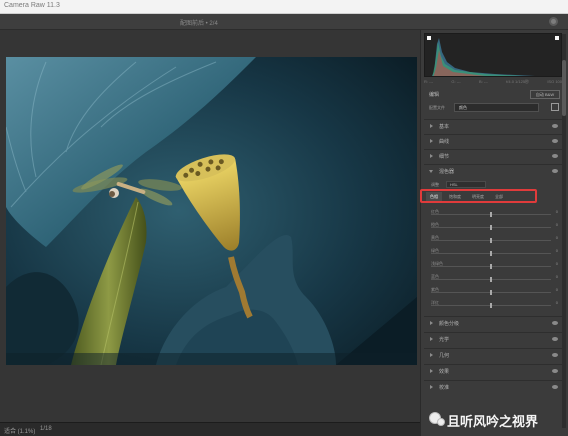  Describe the element at coordinates (555, 107) in the screenshot. I see `profile-browser-icon` at that location.